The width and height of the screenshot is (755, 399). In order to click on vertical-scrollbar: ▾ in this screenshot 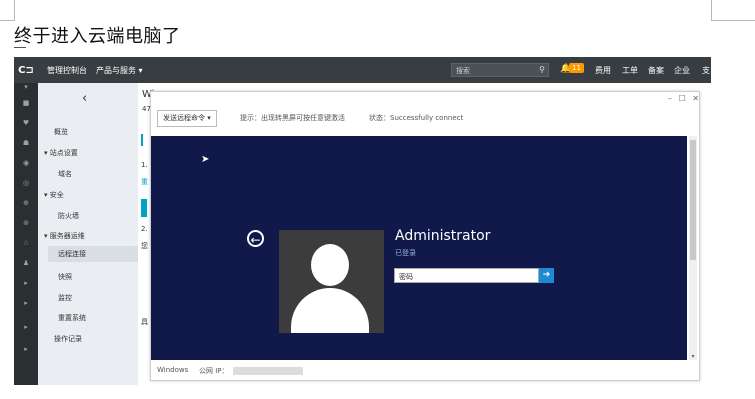, I will do `click(693, 248)`.